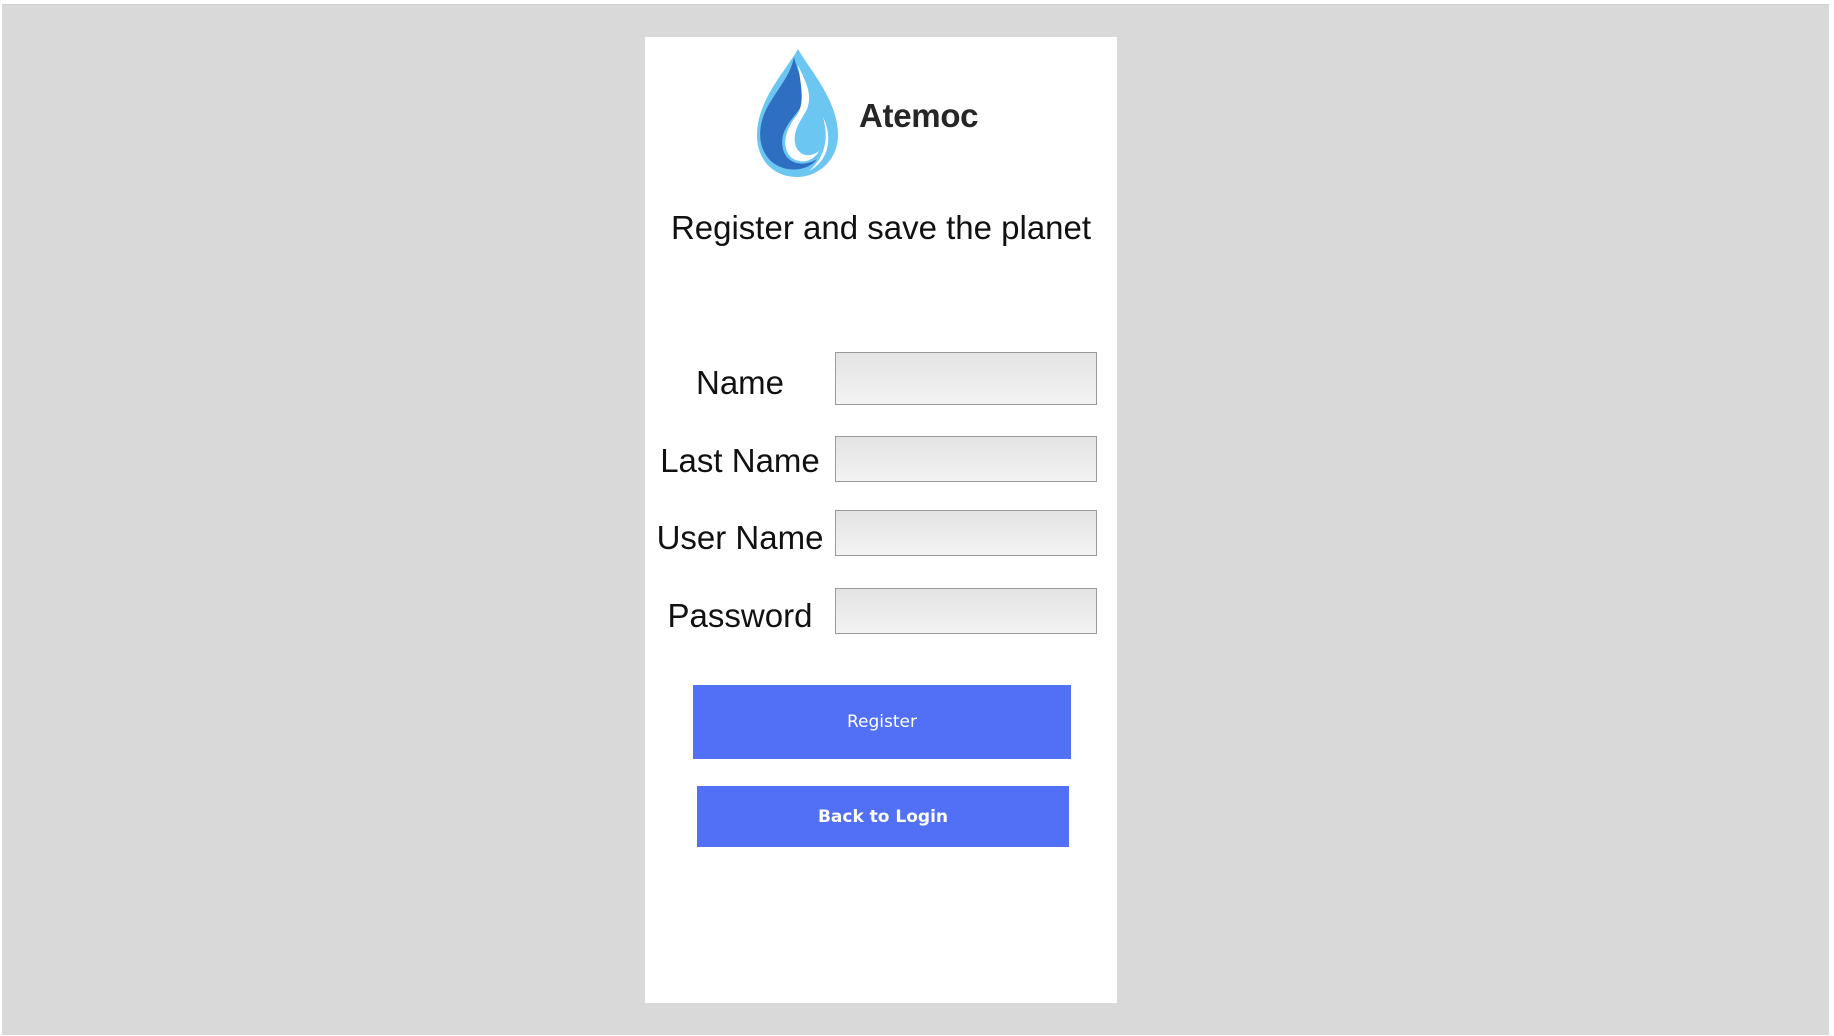  What do you see at coordinates (881, 227) in the screenshot?
I see `page-title: Register and save the planet` at bounding box center [881, 227].